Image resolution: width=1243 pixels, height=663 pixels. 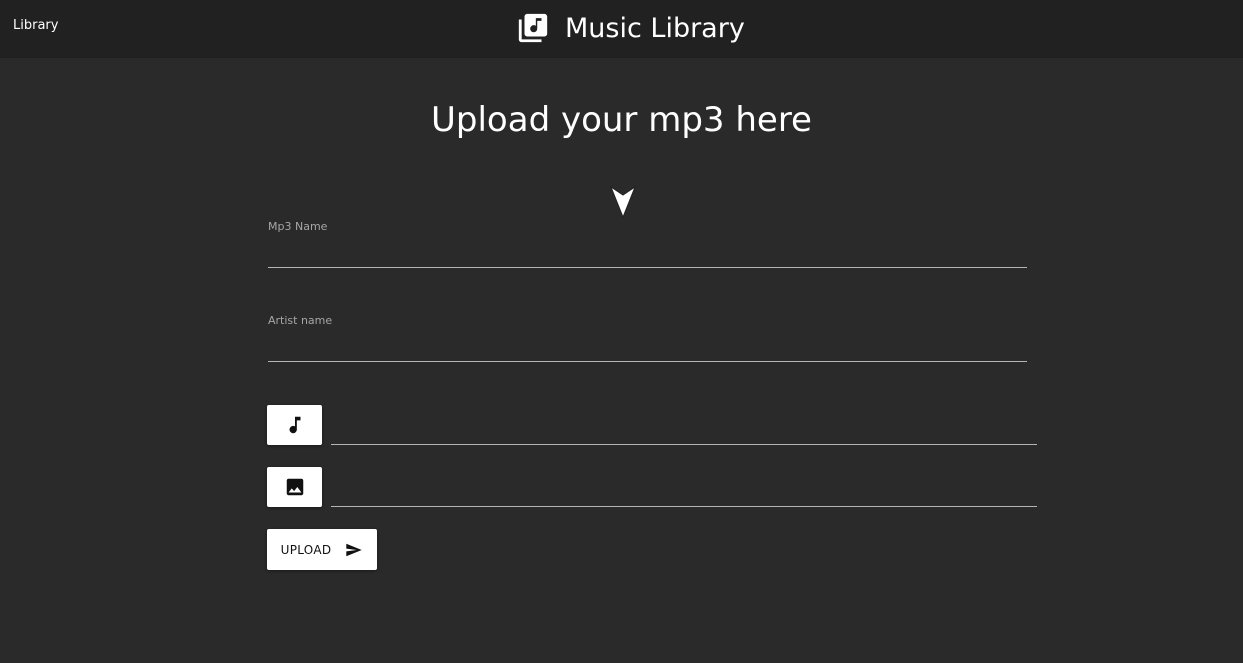 I want to click on upload-button-label: UPLOAD, so click(x=306, y=549).